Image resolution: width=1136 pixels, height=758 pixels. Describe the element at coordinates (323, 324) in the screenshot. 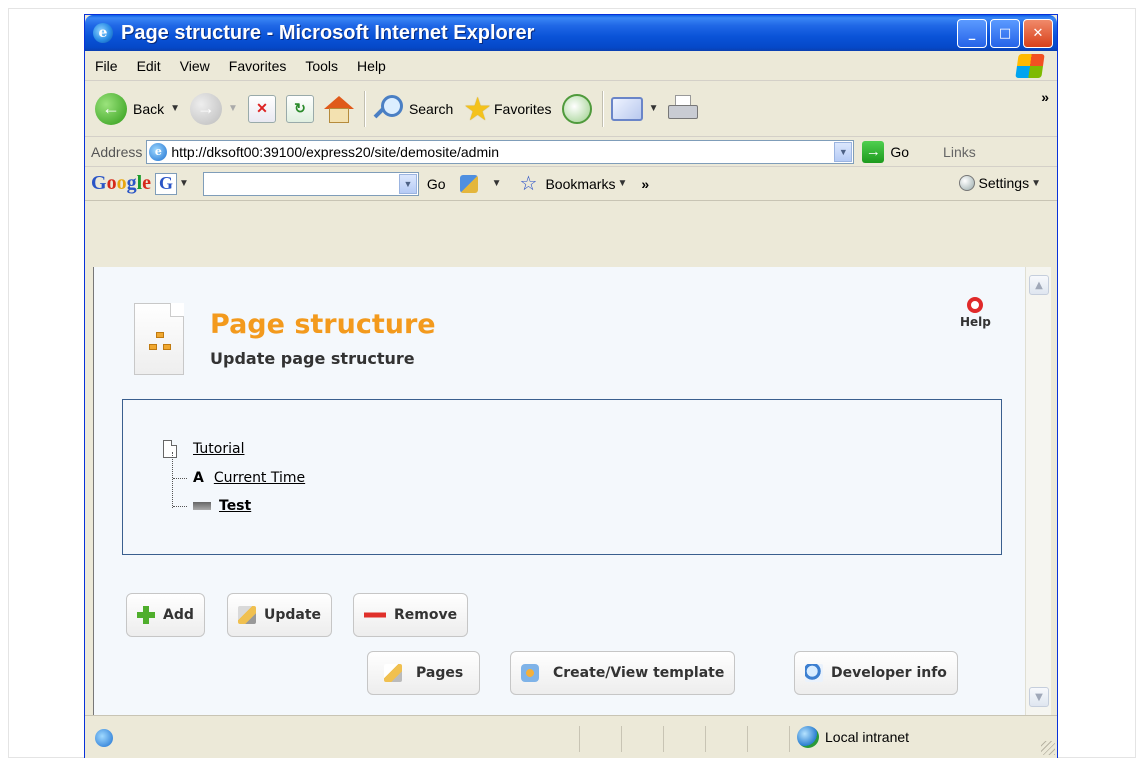

I see `page-title: Page structure` at that location.